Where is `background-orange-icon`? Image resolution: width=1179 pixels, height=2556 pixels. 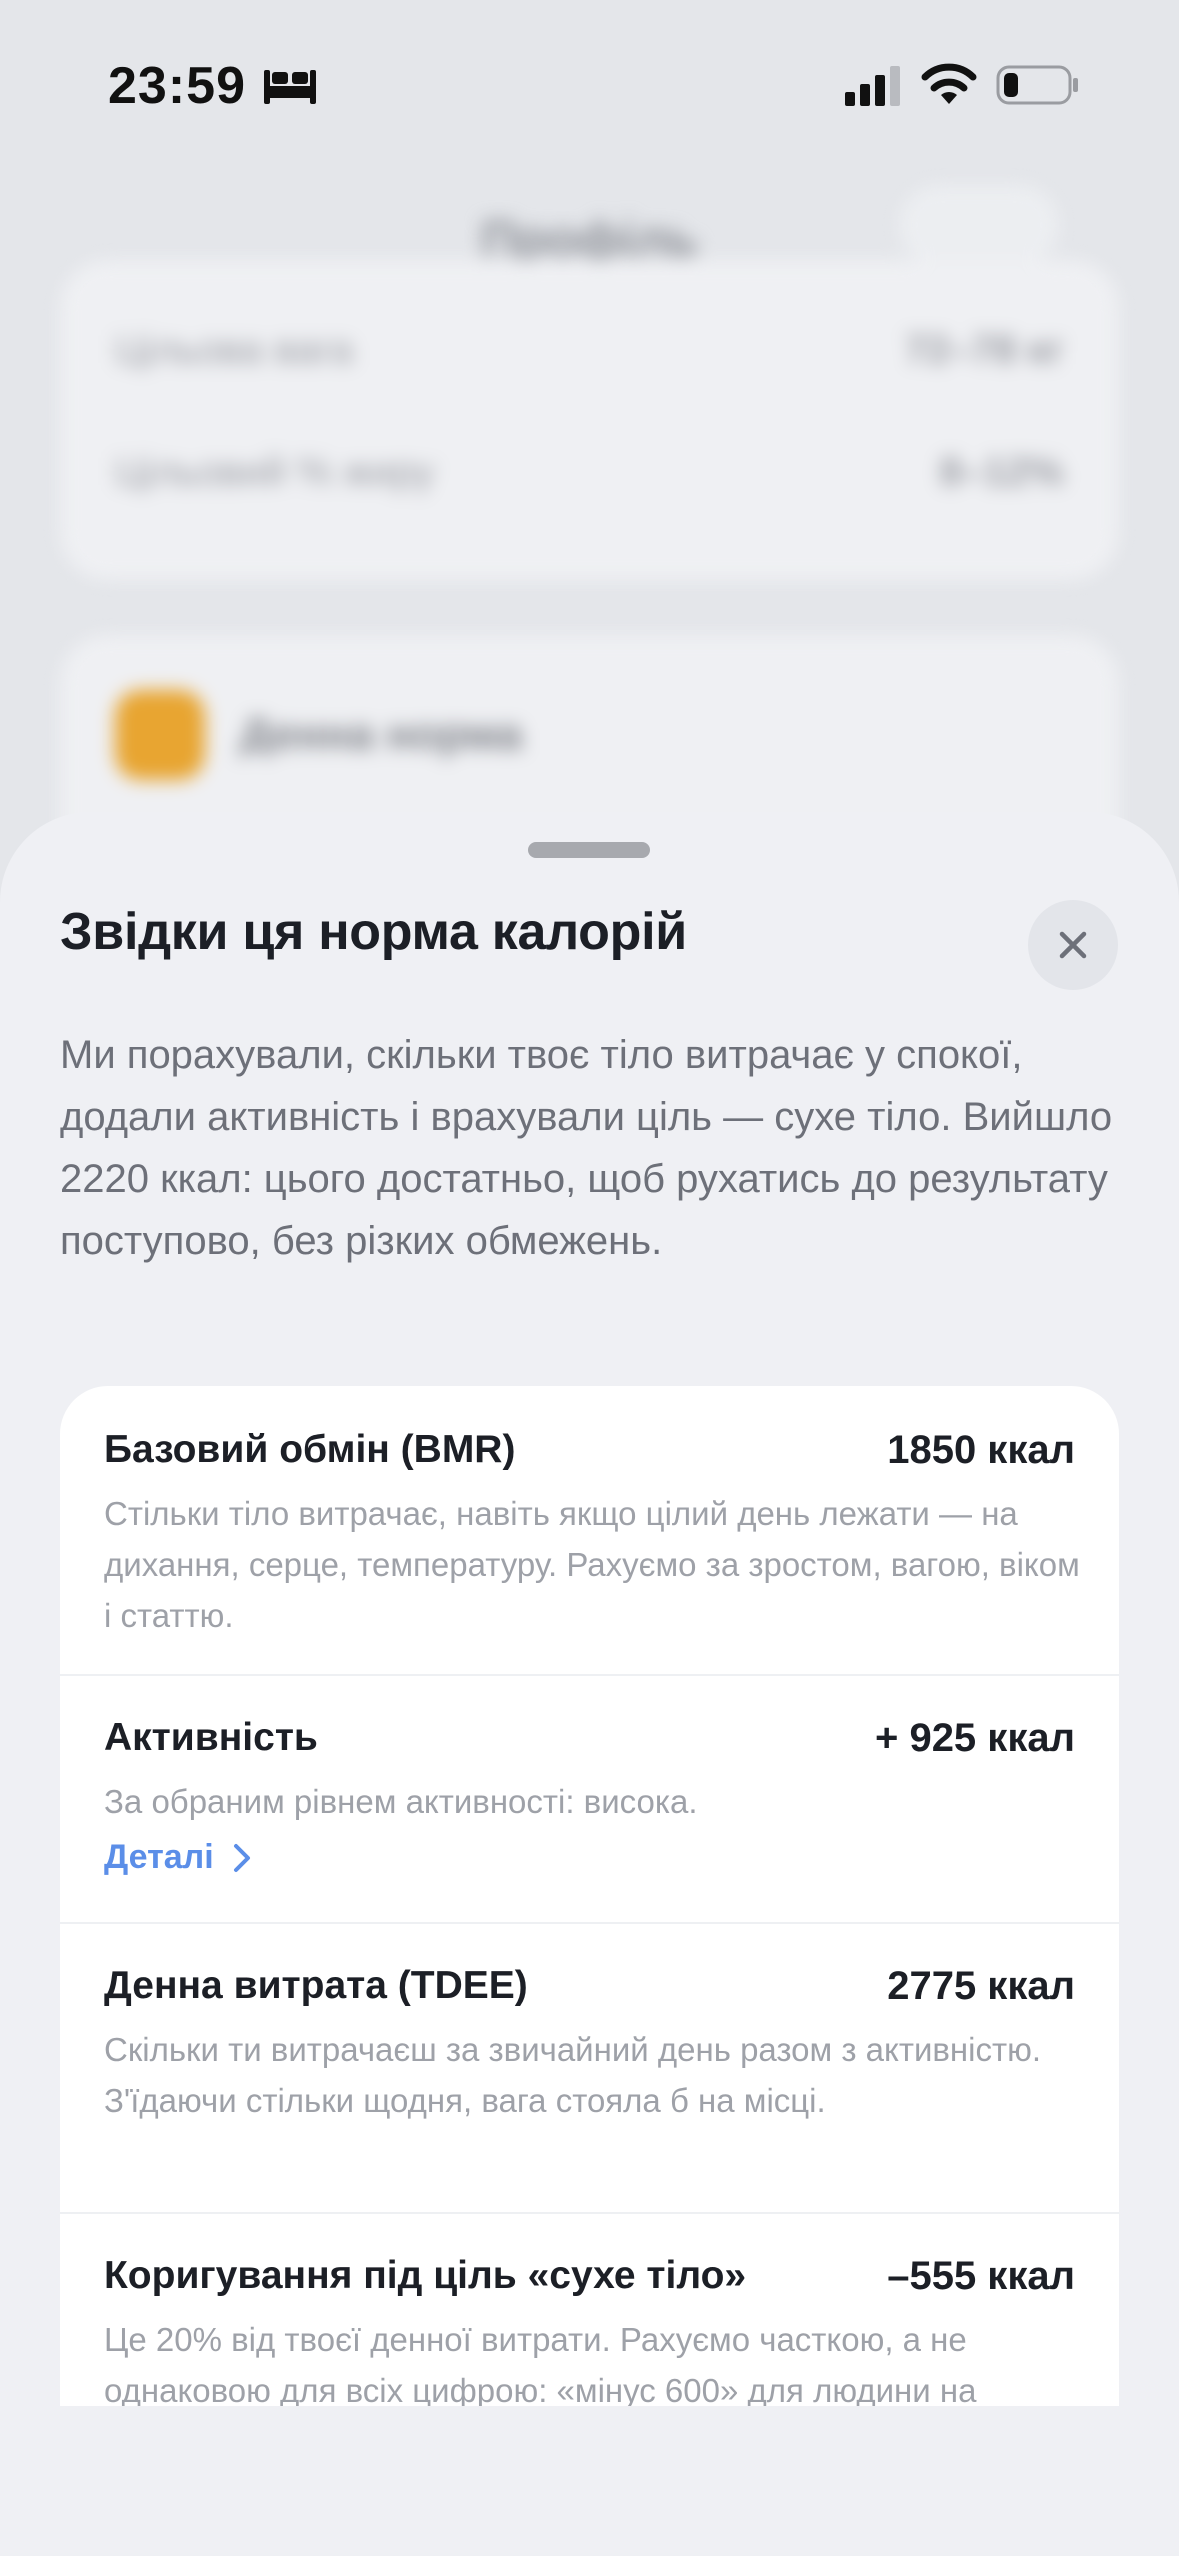 background-orange-icon is located at coordinates (160, 735).